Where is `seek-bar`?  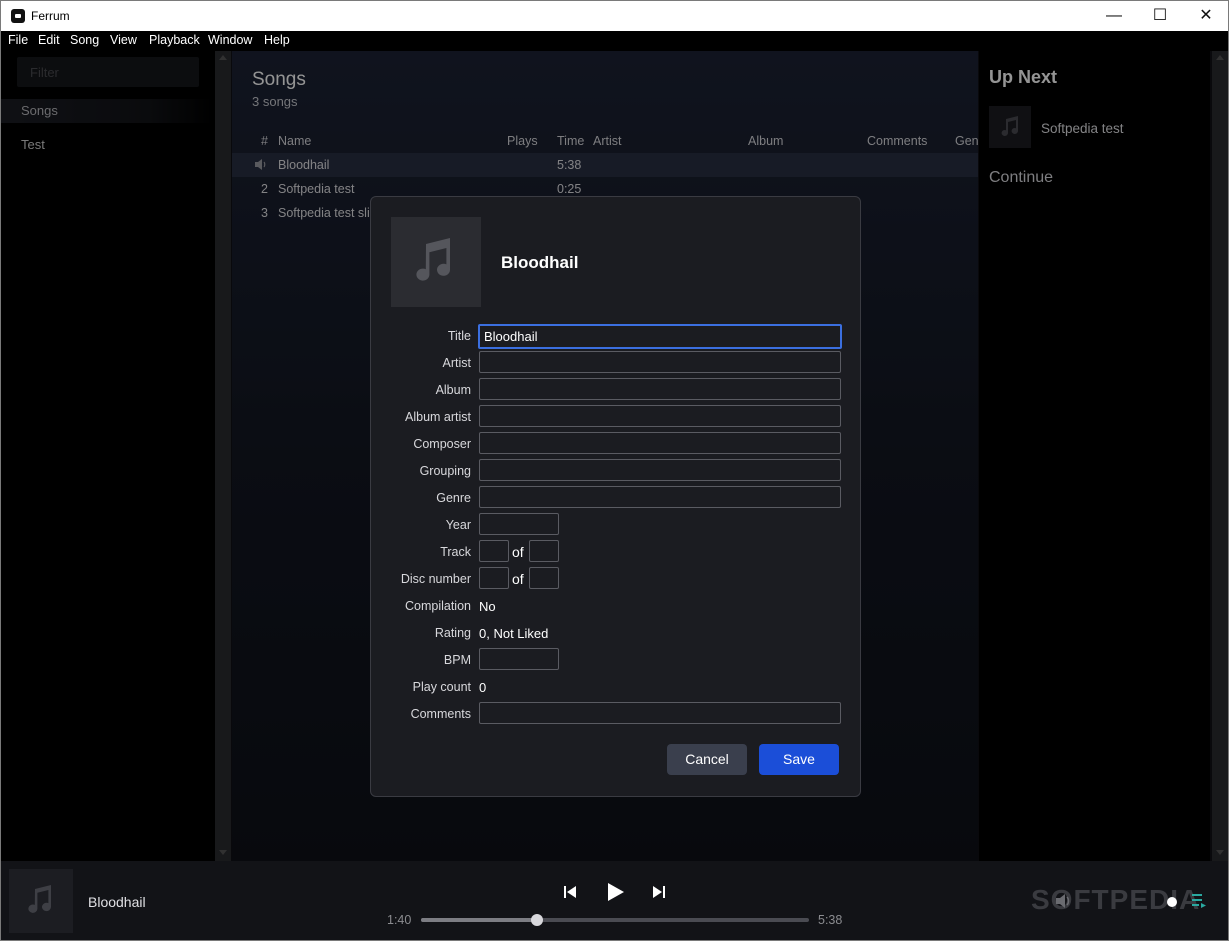
seek-bar is located at coordinates (615, 920).